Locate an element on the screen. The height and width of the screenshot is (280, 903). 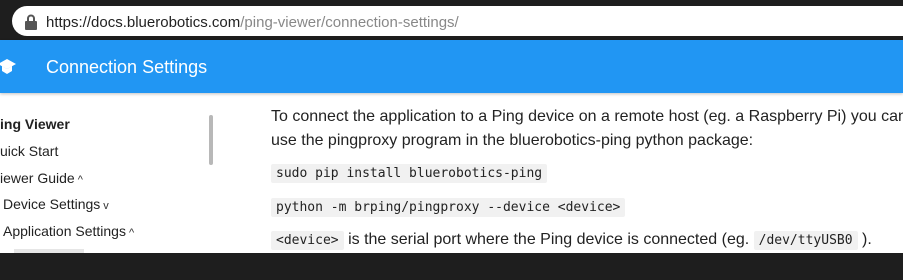
sidebar-item-ping-viewer: ing Viewer is located at coordinates (35, 124).